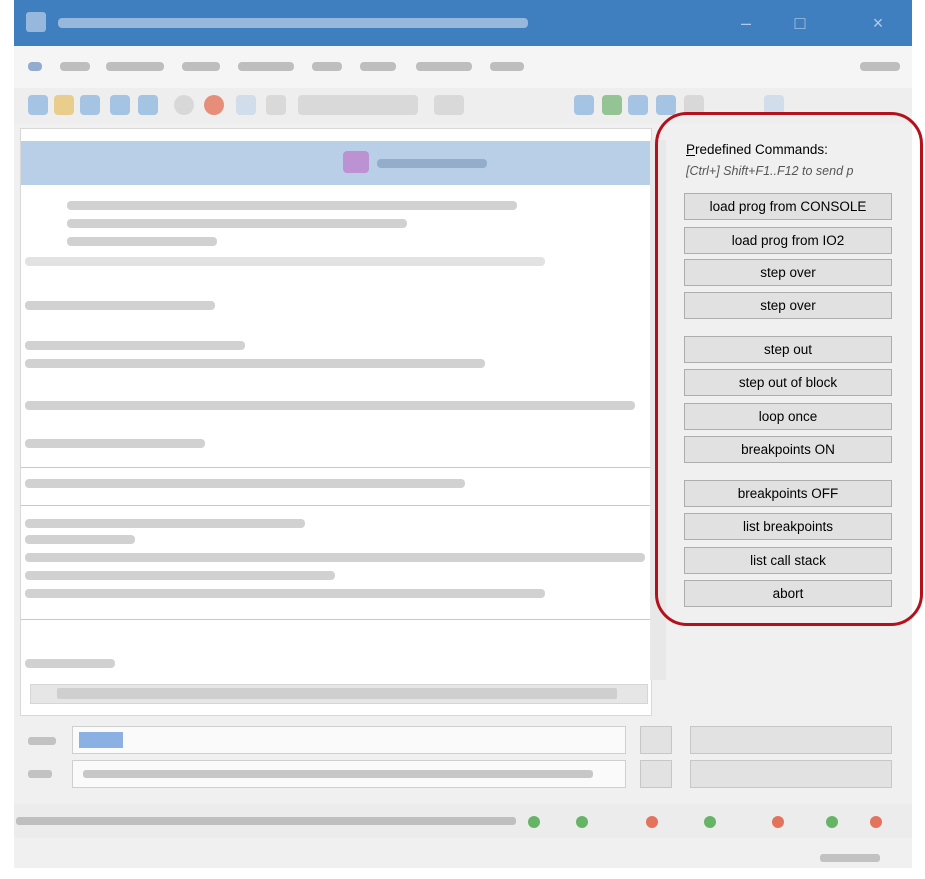 Image resolution: width=925 pixels, height=879 pixels. I want to click on close-icon: ×, so click(878, 23).